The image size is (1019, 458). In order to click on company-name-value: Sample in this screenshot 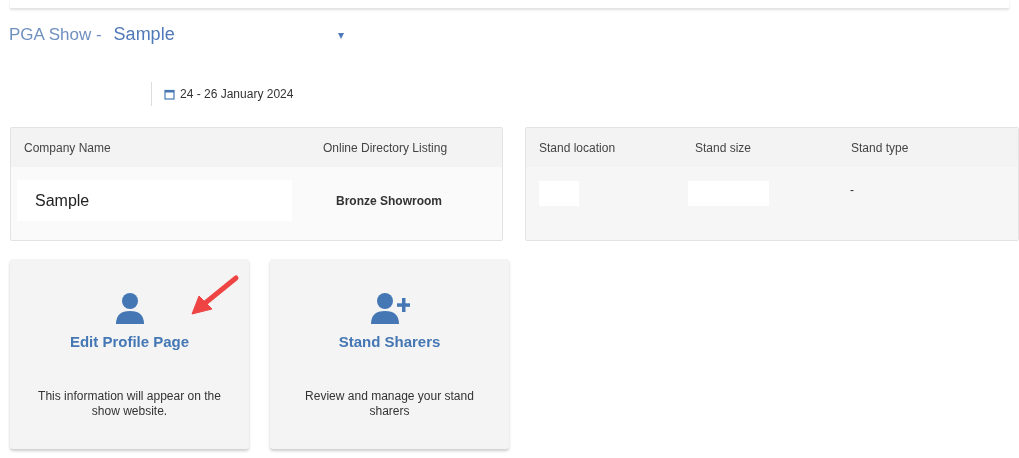, I will do `click(154, 200)`.